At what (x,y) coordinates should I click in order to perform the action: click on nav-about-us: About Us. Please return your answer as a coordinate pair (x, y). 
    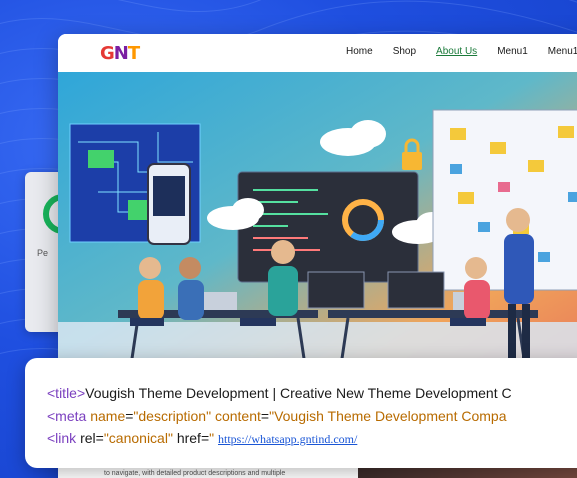
    Looking at the image, I should click on (456, 51).